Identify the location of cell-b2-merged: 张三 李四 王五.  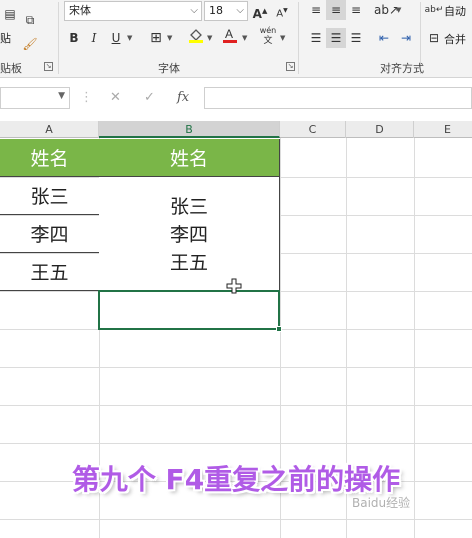
(189, 234).